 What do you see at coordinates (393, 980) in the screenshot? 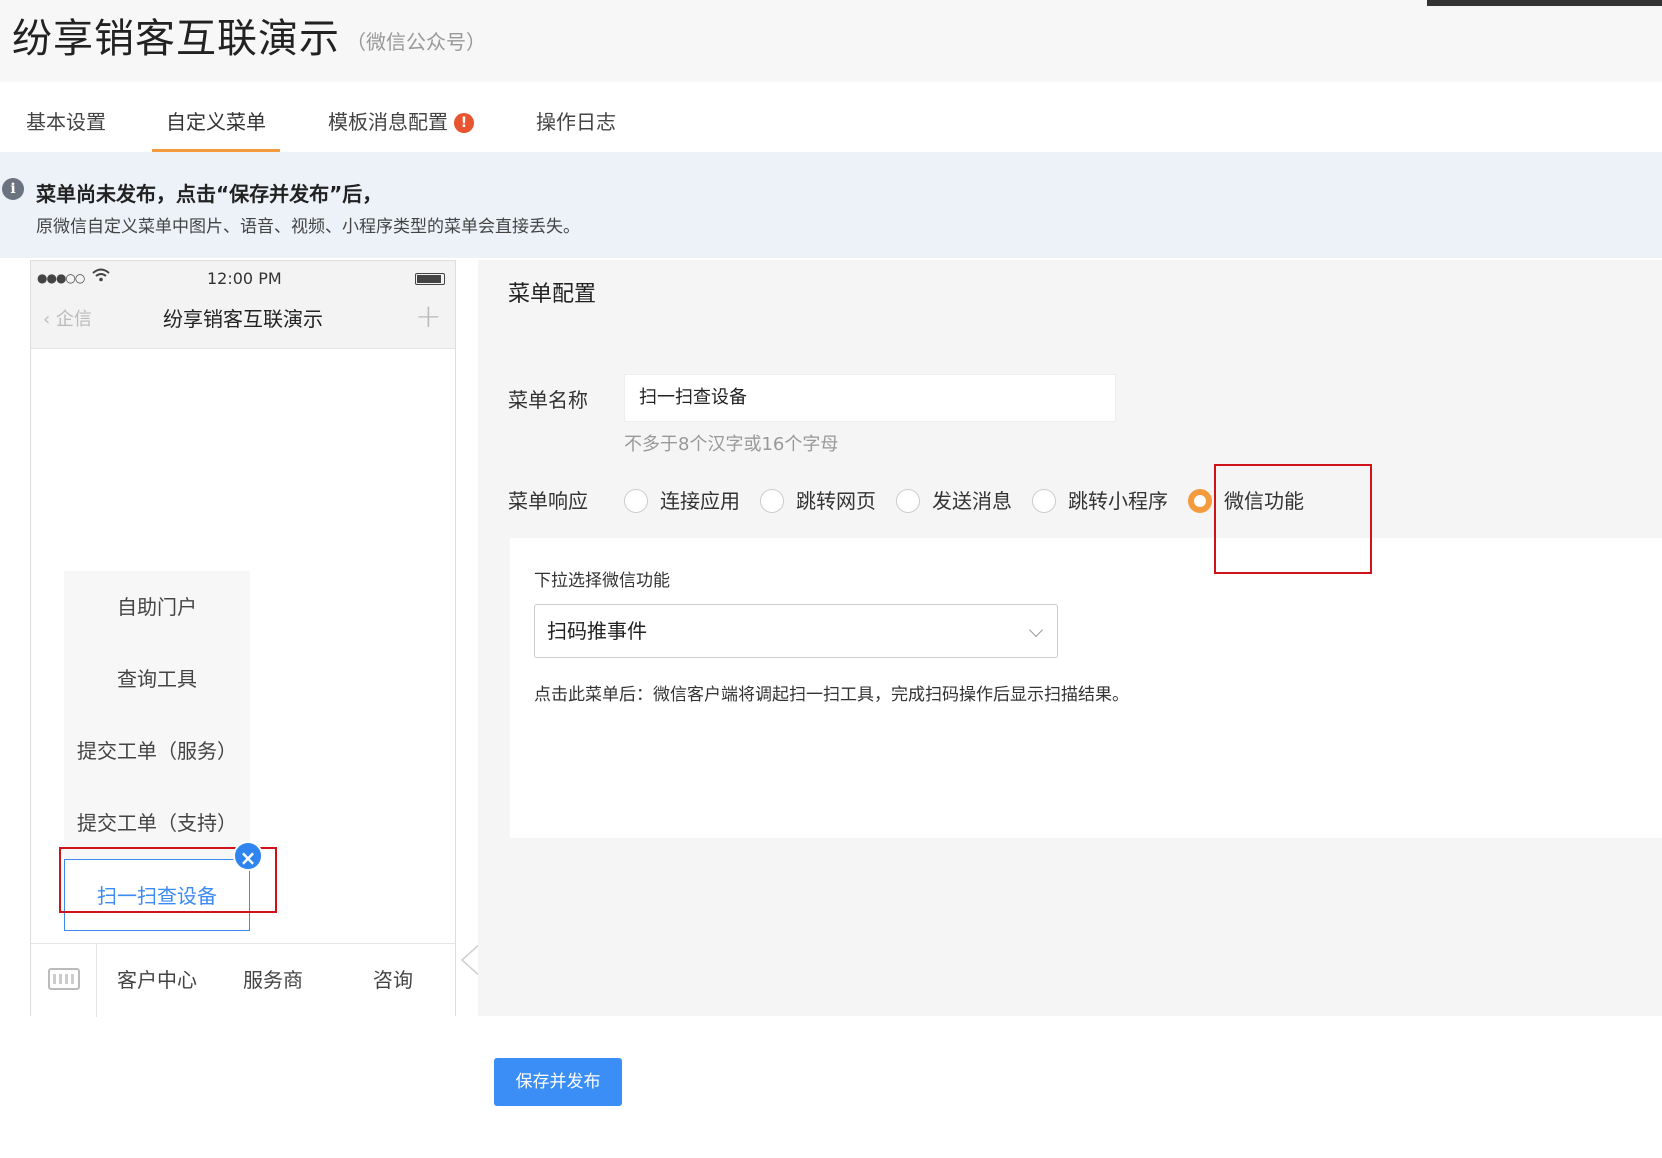
I see `main-menu-item-consult: 咨询` at bounding box center [393, 980].